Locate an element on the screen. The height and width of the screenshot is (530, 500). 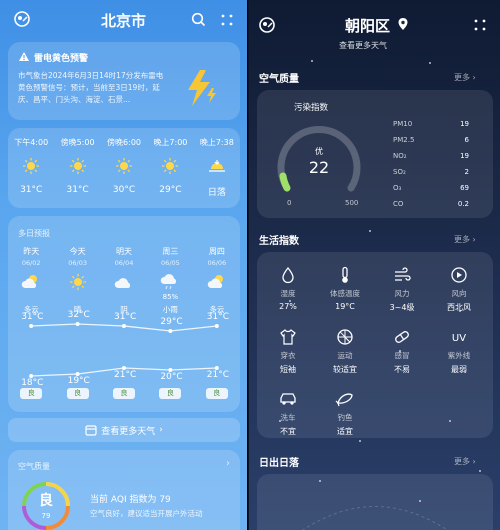
day-low-temp: 19°C is located at coordinates (78, 381).